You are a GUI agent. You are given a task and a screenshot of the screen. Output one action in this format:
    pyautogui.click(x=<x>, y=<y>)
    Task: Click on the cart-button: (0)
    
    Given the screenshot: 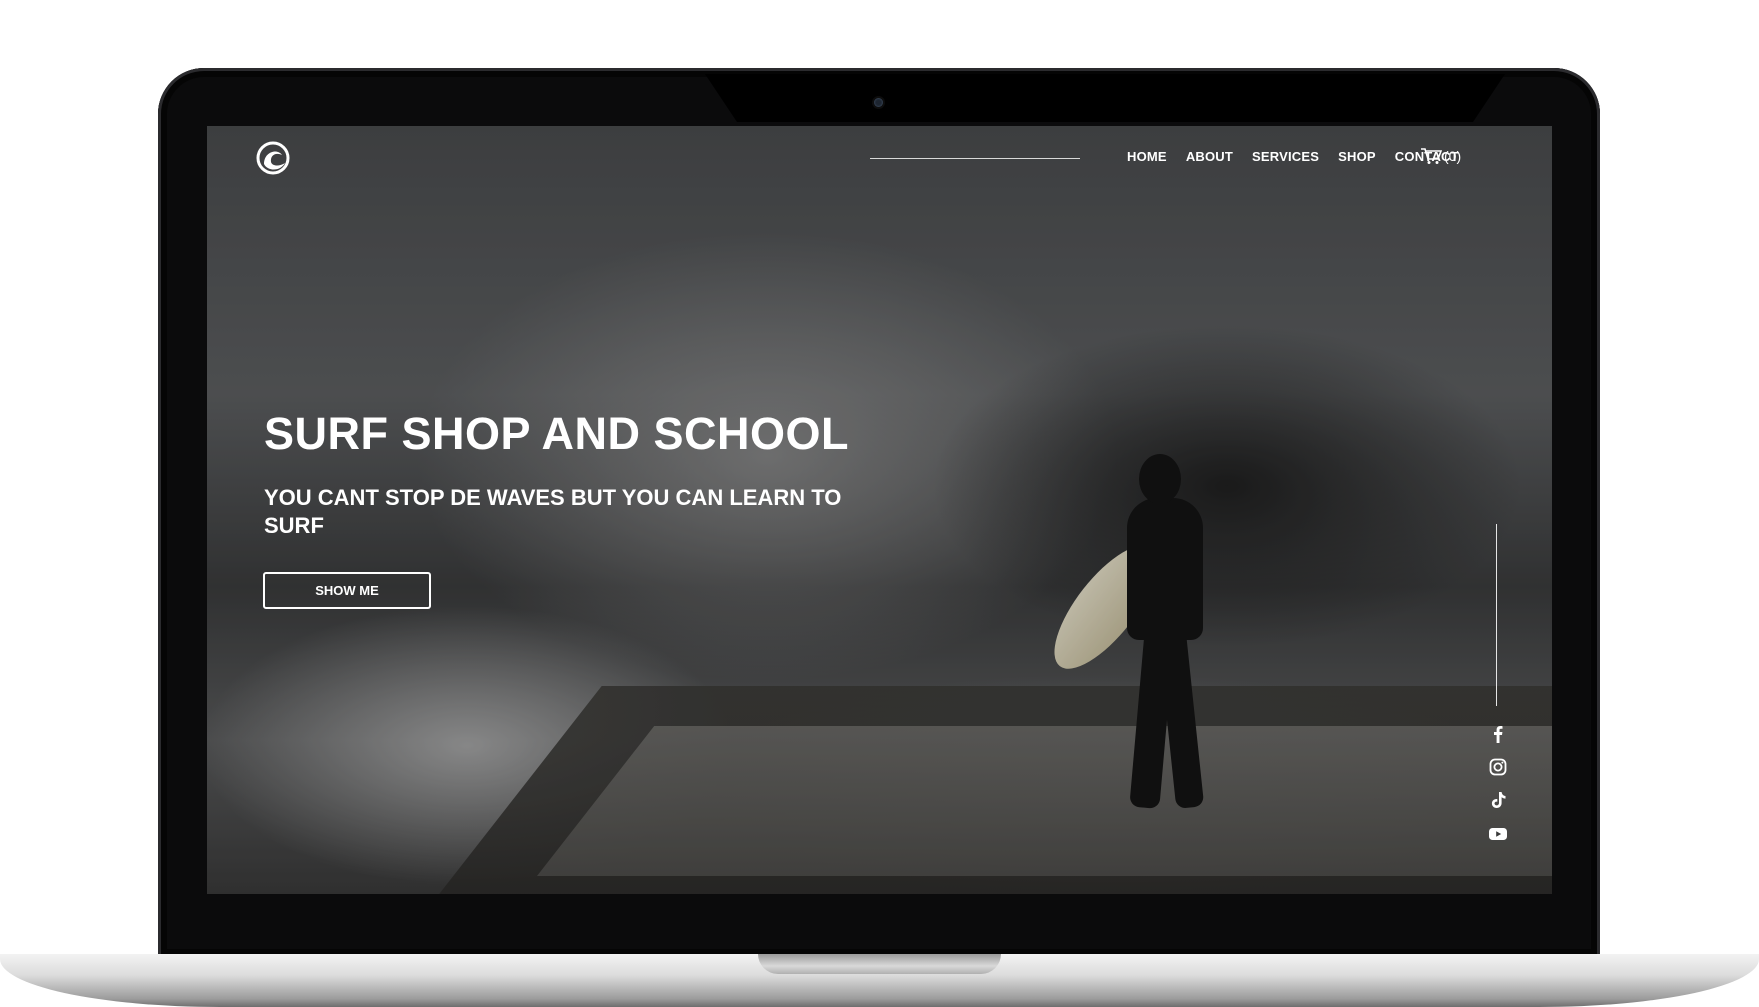 What is the action you would take?
    pyautogui.click(x=1440, y=156)
    